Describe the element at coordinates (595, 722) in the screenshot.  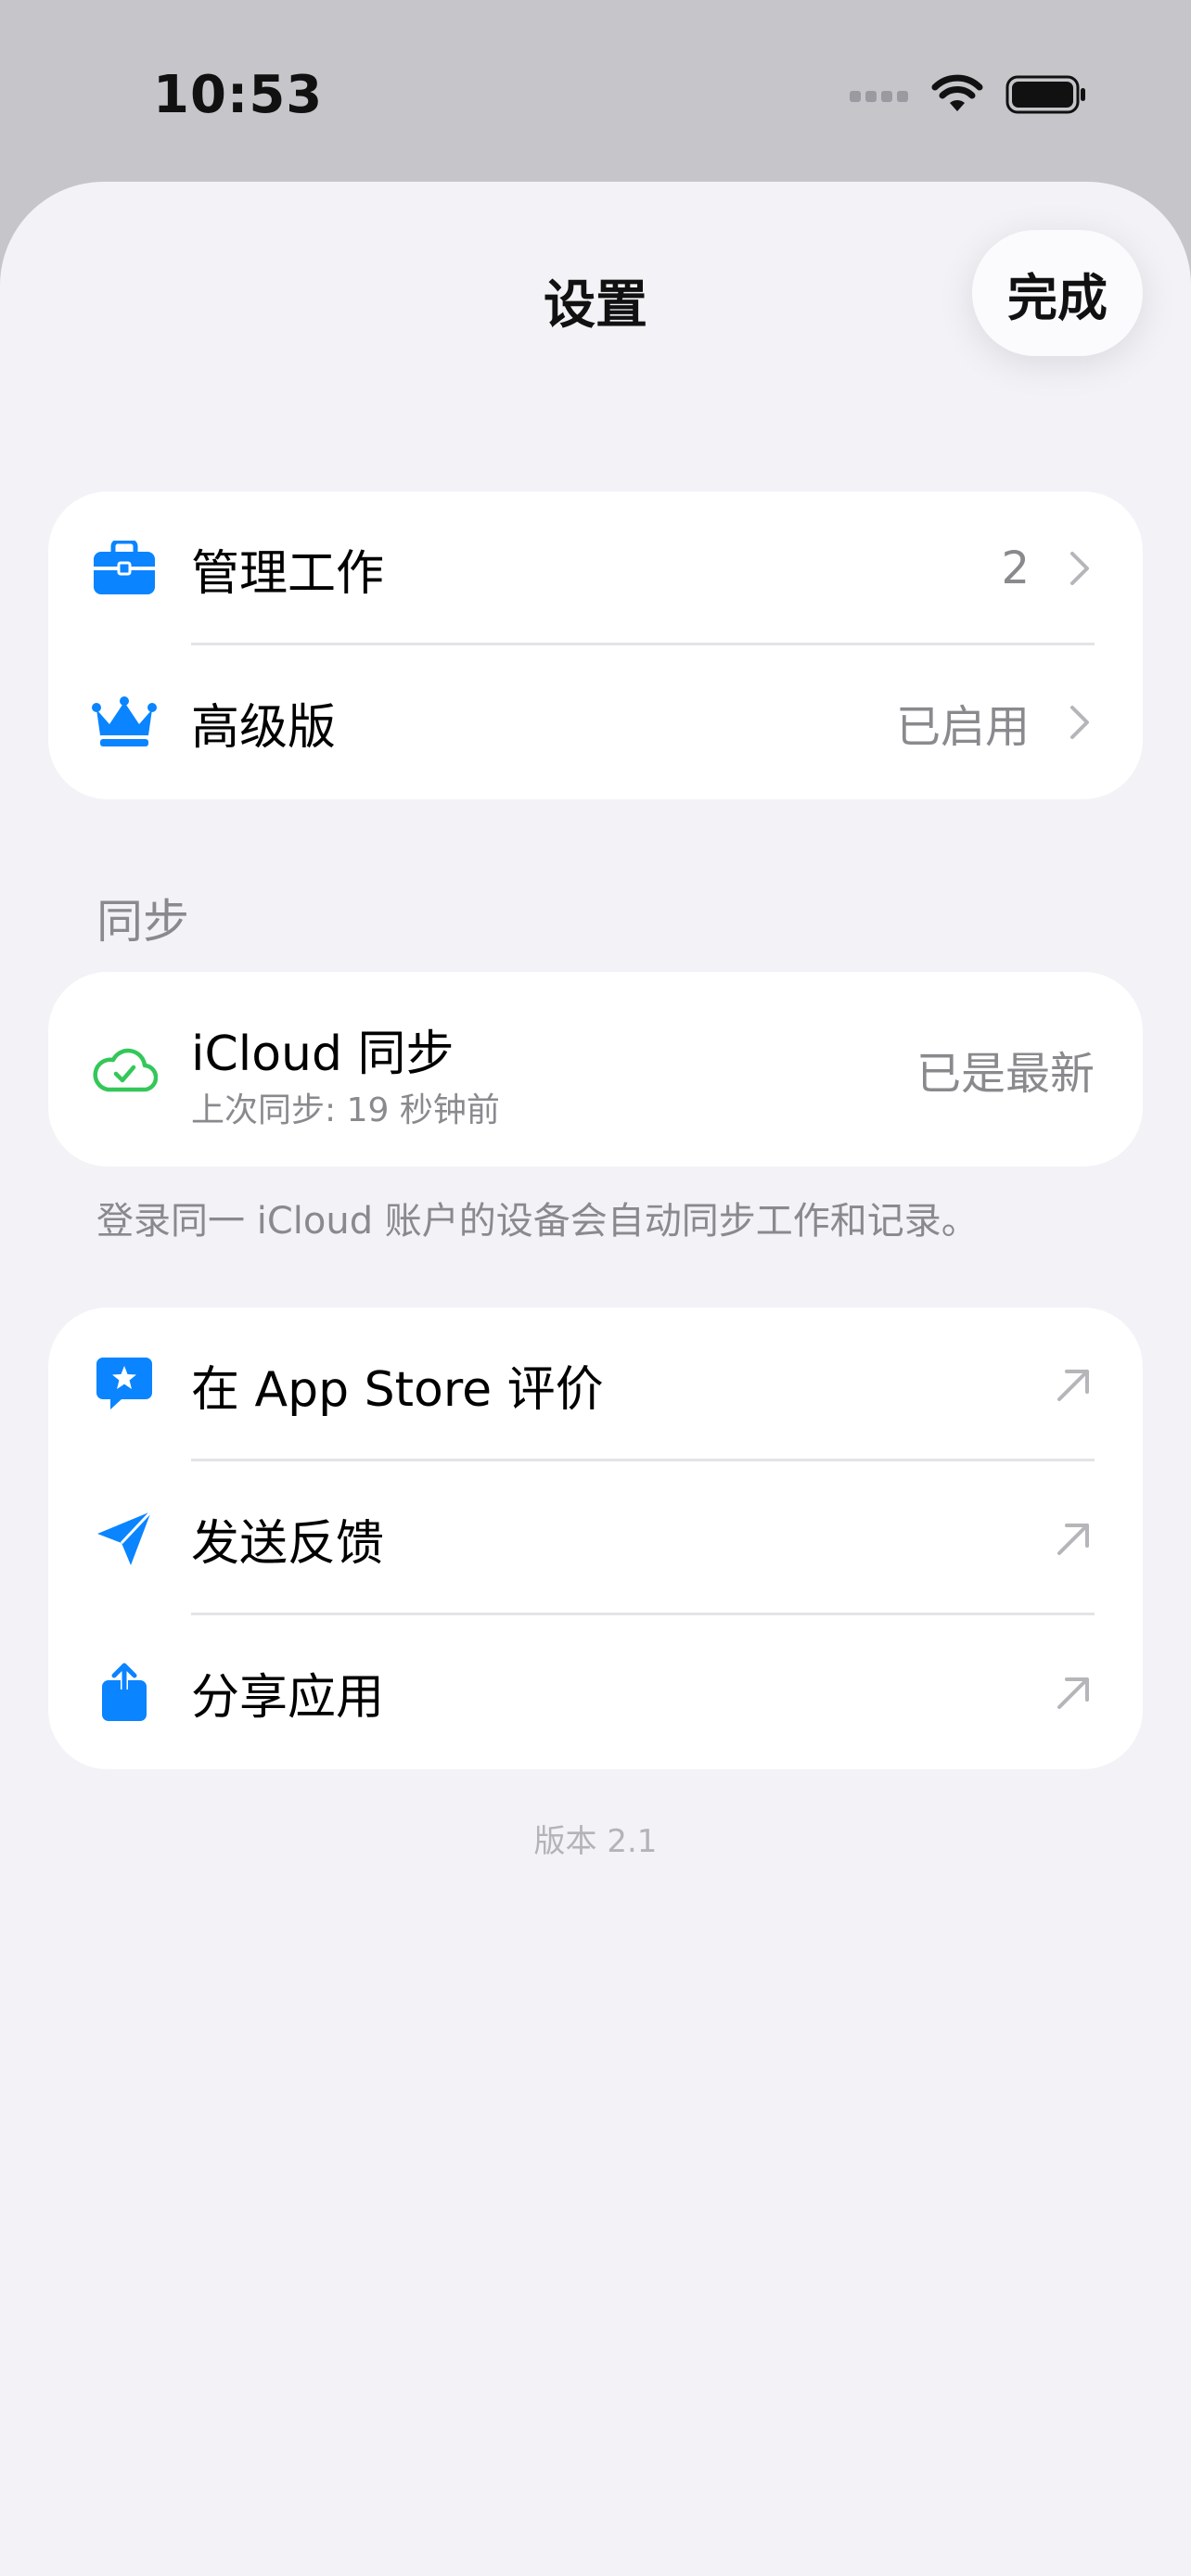
I see `premium-row: 高级版 已启用` at that location.